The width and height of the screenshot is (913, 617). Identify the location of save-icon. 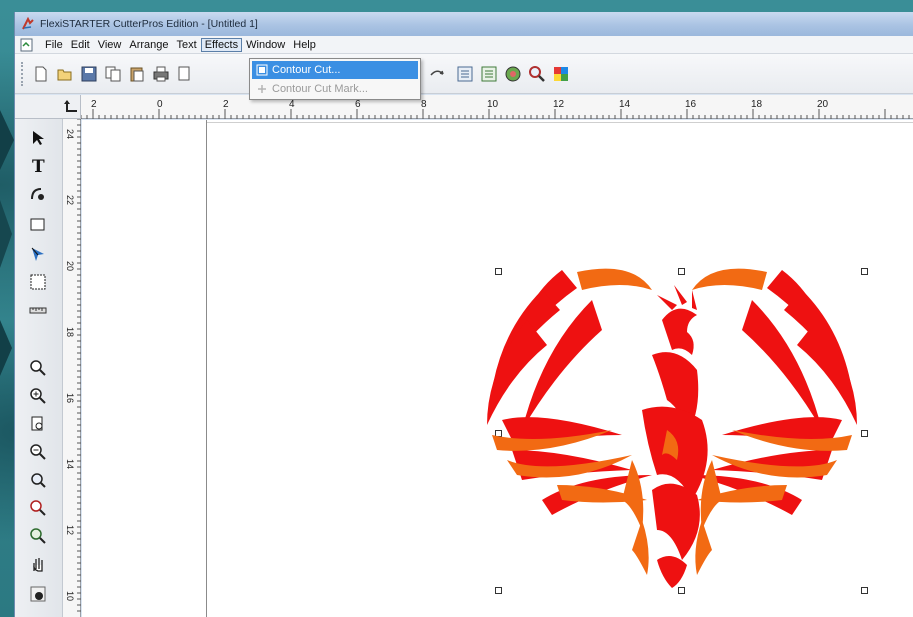
(89, 74).